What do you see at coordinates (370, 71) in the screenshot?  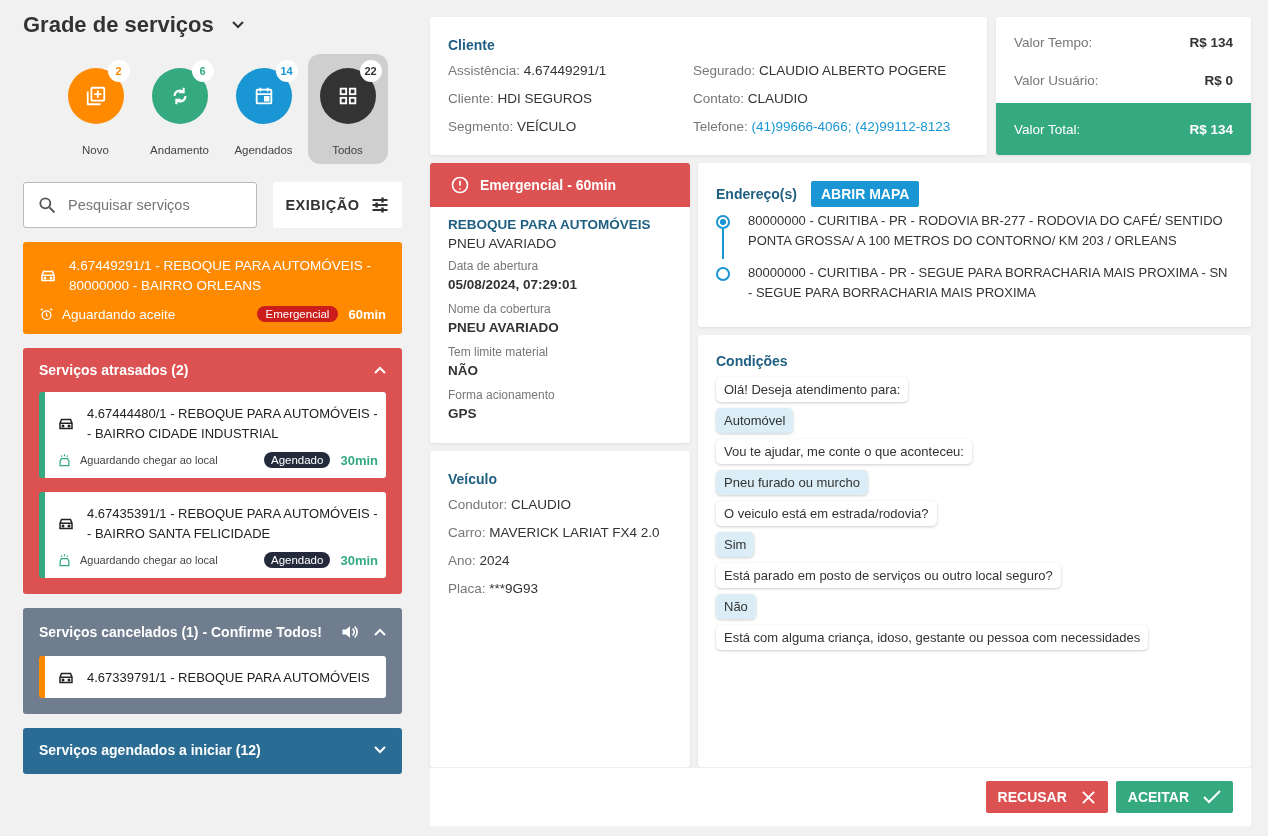 I see `count-badge: 22` at bounding box center [370, 71].